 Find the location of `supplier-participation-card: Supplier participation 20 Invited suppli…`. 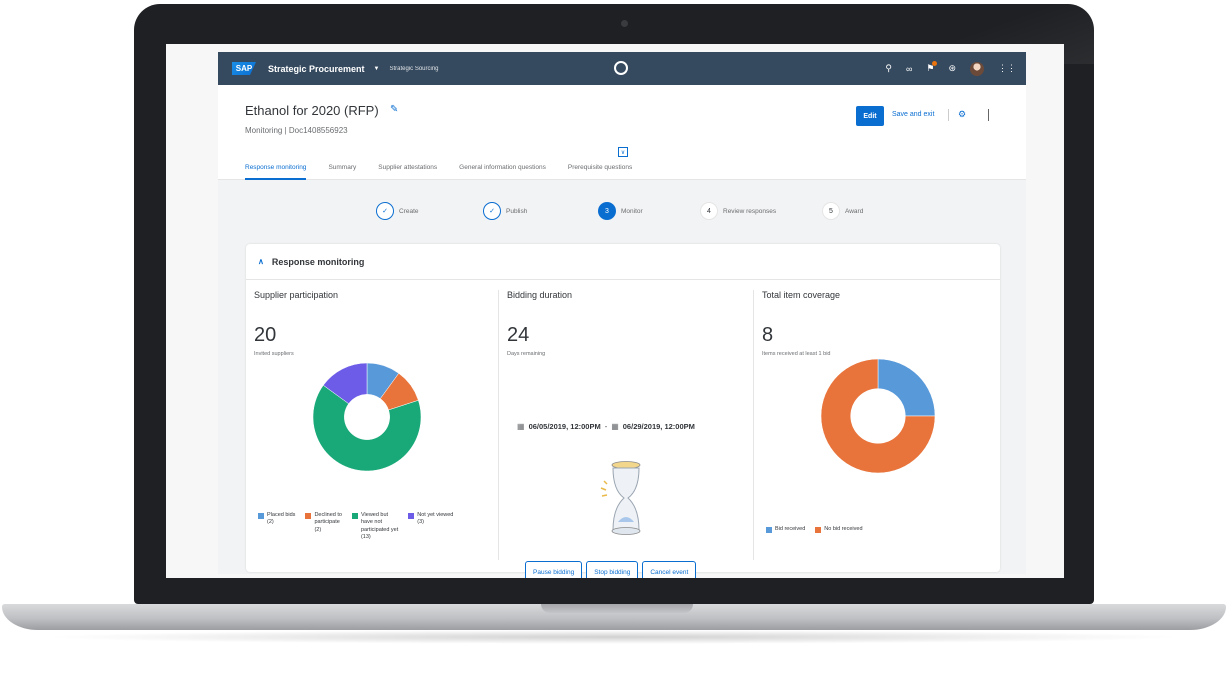

supplier-participation-card: Supplier participation 20 Invited suppli… is located at coordinates (372, 420).